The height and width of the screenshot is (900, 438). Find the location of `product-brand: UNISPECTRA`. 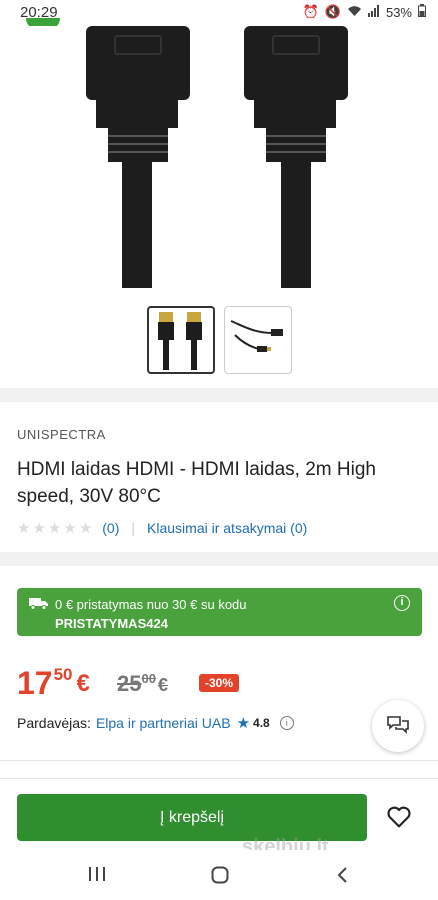

product-brand: UNISPECTRA is located at coordinates (61, 434).